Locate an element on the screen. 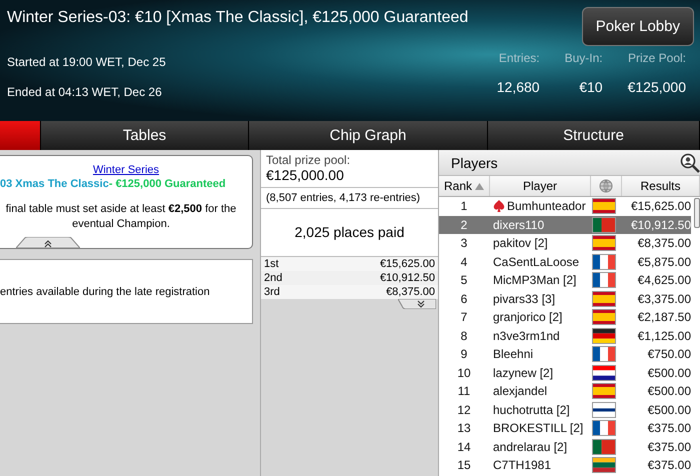 Image resolution: width=700 pixels, height=476 pixels. tab is located at coordinates (20, 135).